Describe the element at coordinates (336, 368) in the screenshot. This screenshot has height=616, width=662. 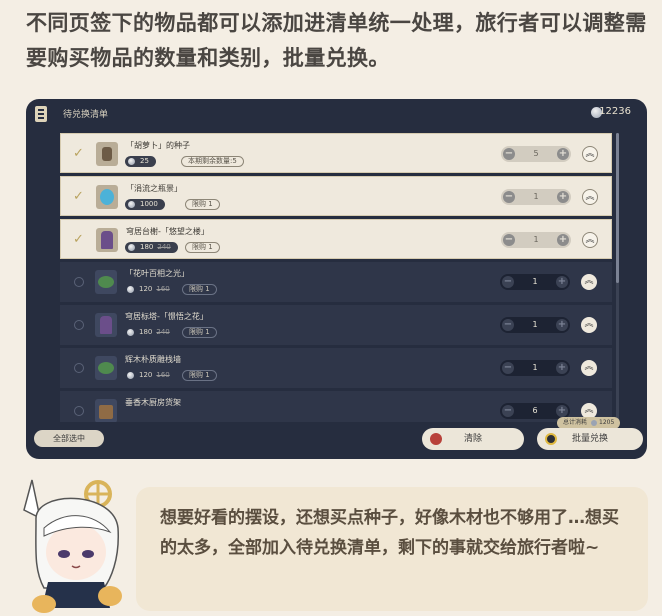
I see `list-item: 辉木朴质雕栈墙 120 160 限购 1 − 1 + ︽` at that location.